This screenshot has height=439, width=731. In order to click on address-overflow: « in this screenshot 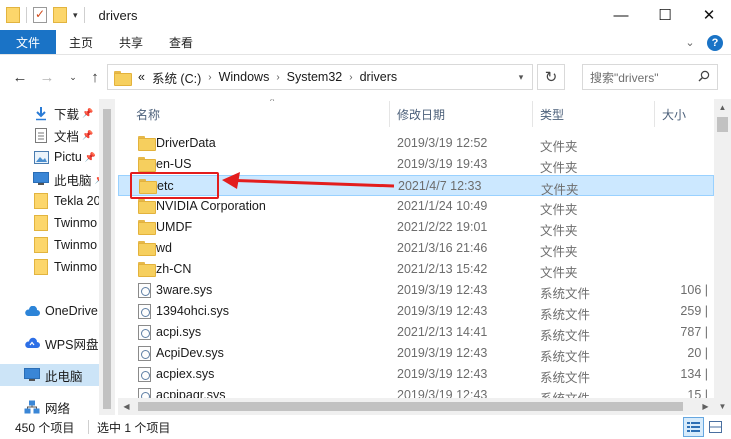, I will do `click(141, 77)`.